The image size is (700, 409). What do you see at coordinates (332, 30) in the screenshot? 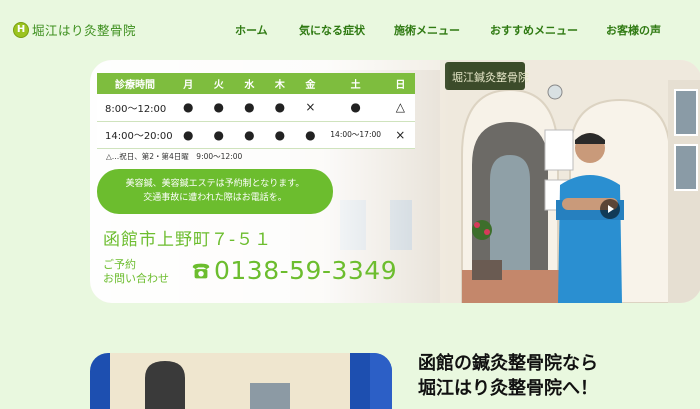
I see `nav-symptoms: 気になる症状` at bounding box center [332, 30].